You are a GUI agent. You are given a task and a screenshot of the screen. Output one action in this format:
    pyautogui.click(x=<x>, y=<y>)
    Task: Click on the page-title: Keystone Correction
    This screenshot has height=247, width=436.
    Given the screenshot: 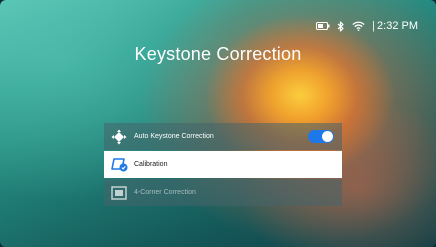 What is the action you would take?
    pyautogui.click(x=218, y=54)
    